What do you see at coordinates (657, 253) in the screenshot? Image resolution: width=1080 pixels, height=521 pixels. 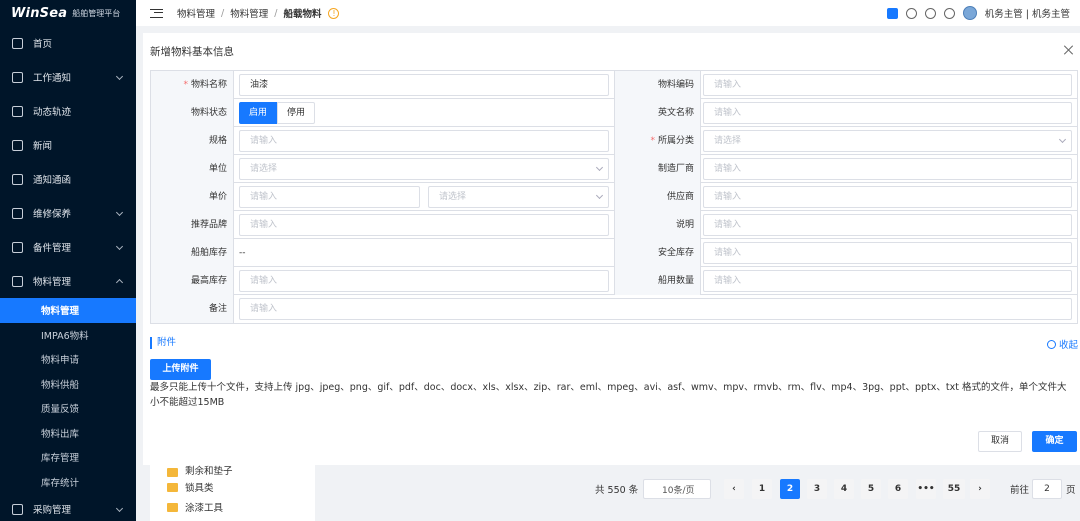 I see `safety-stock-label: 安全库存` at bounding box center [657, 253].